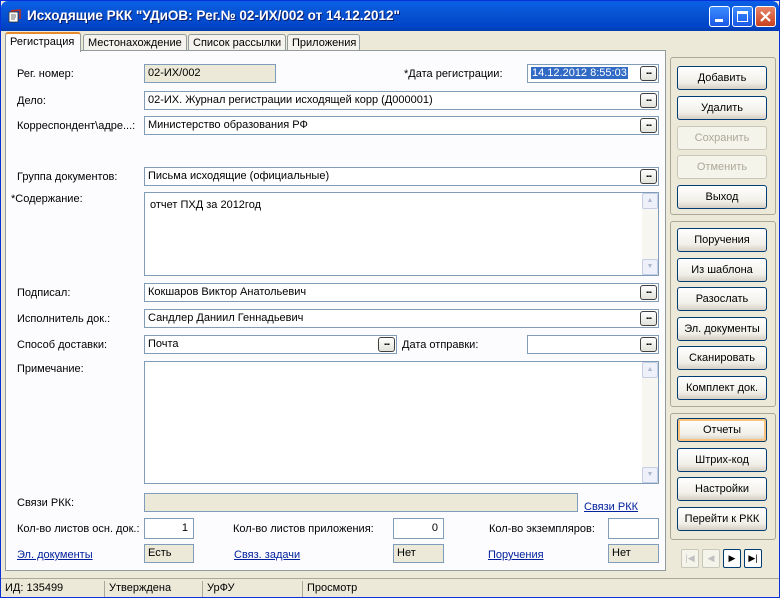 The width and height of the screenshot is (780, 598). I want to click on last-record-icon: ▶|, so click(753, 558).